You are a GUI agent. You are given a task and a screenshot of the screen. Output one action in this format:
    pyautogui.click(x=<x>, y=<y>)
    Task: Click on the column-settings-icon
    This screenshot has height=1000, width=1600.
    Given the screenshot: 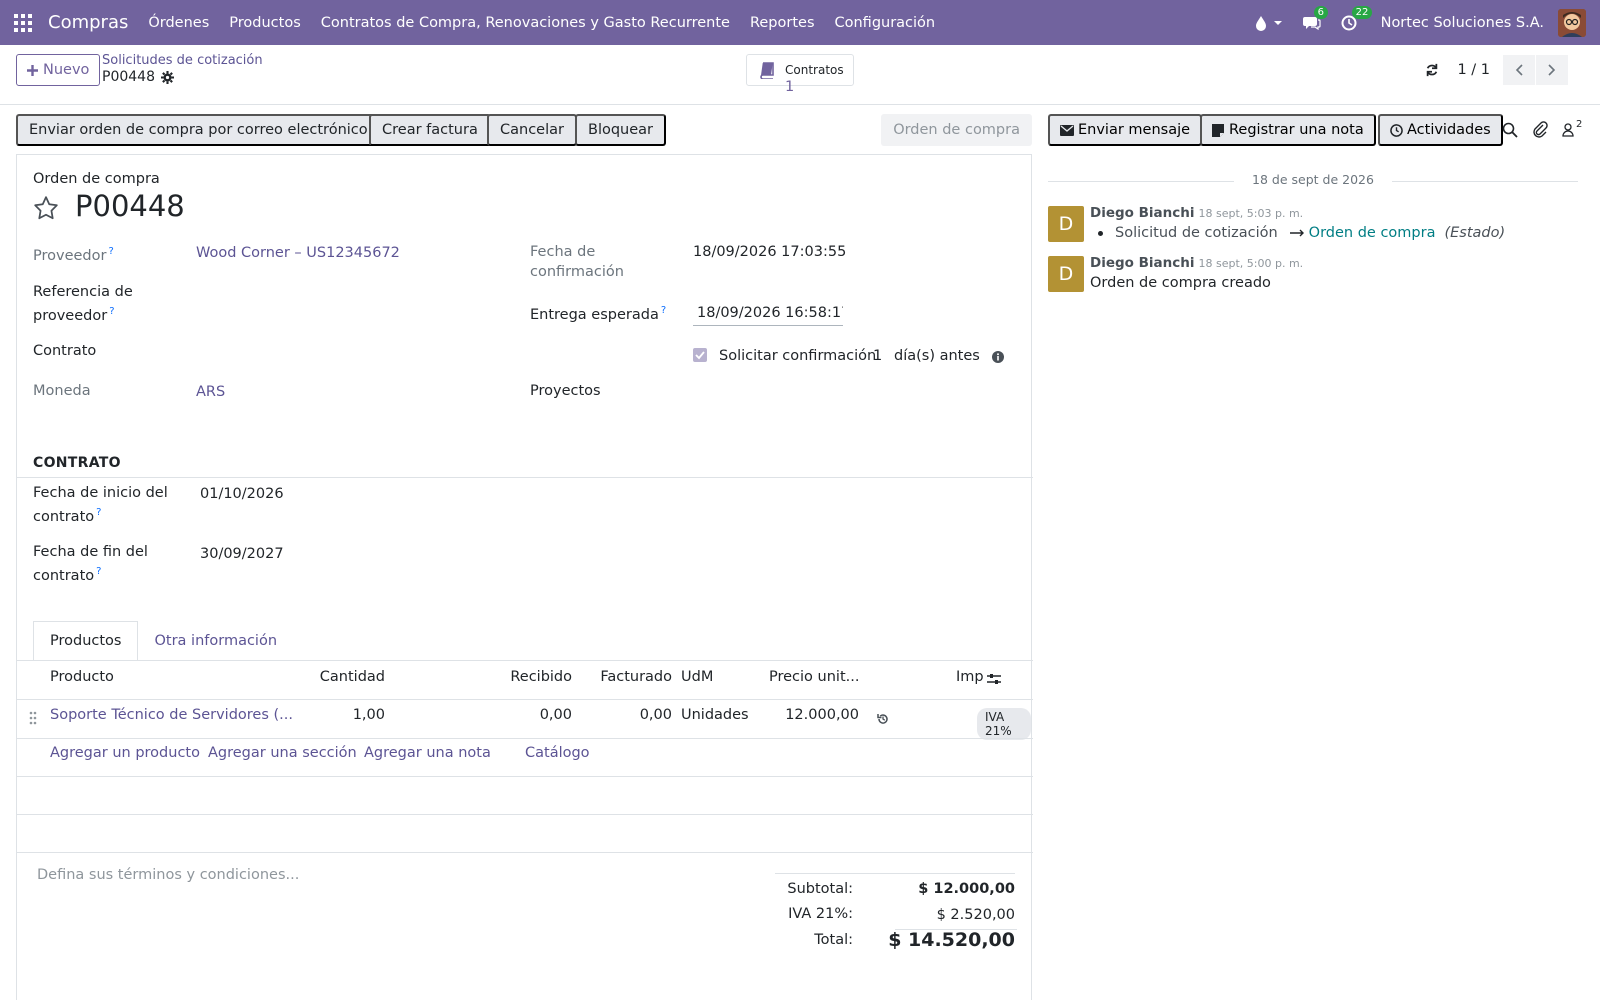 What is the action you would take?
    pyautogui.click(x=994, y=679)
    